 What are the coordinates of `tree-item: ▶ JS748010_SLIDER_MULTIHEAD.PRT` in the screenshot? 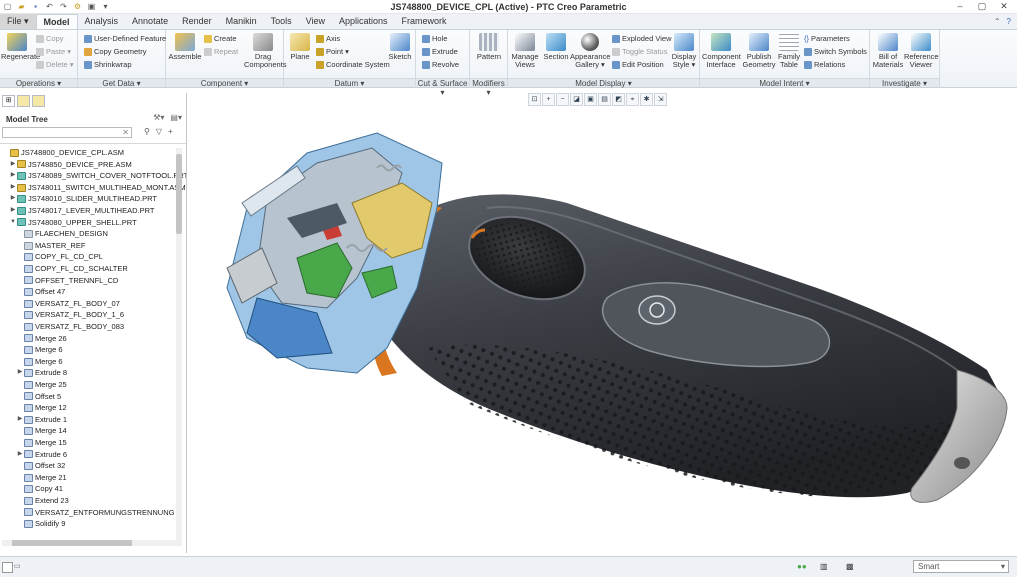 It's located at (83, 199).